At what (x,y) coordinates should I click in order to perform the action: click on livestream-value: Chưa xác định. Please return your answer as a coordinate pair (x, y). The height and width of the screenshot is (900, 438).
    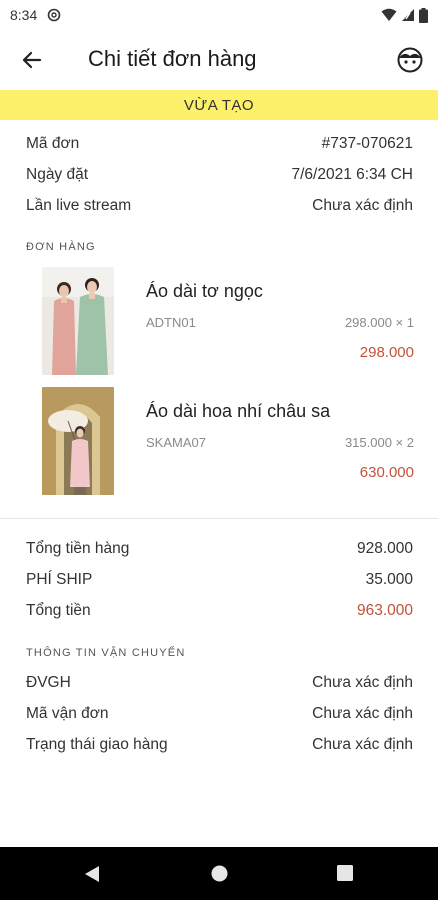
    Looking at the image, I should click on (362, 205).